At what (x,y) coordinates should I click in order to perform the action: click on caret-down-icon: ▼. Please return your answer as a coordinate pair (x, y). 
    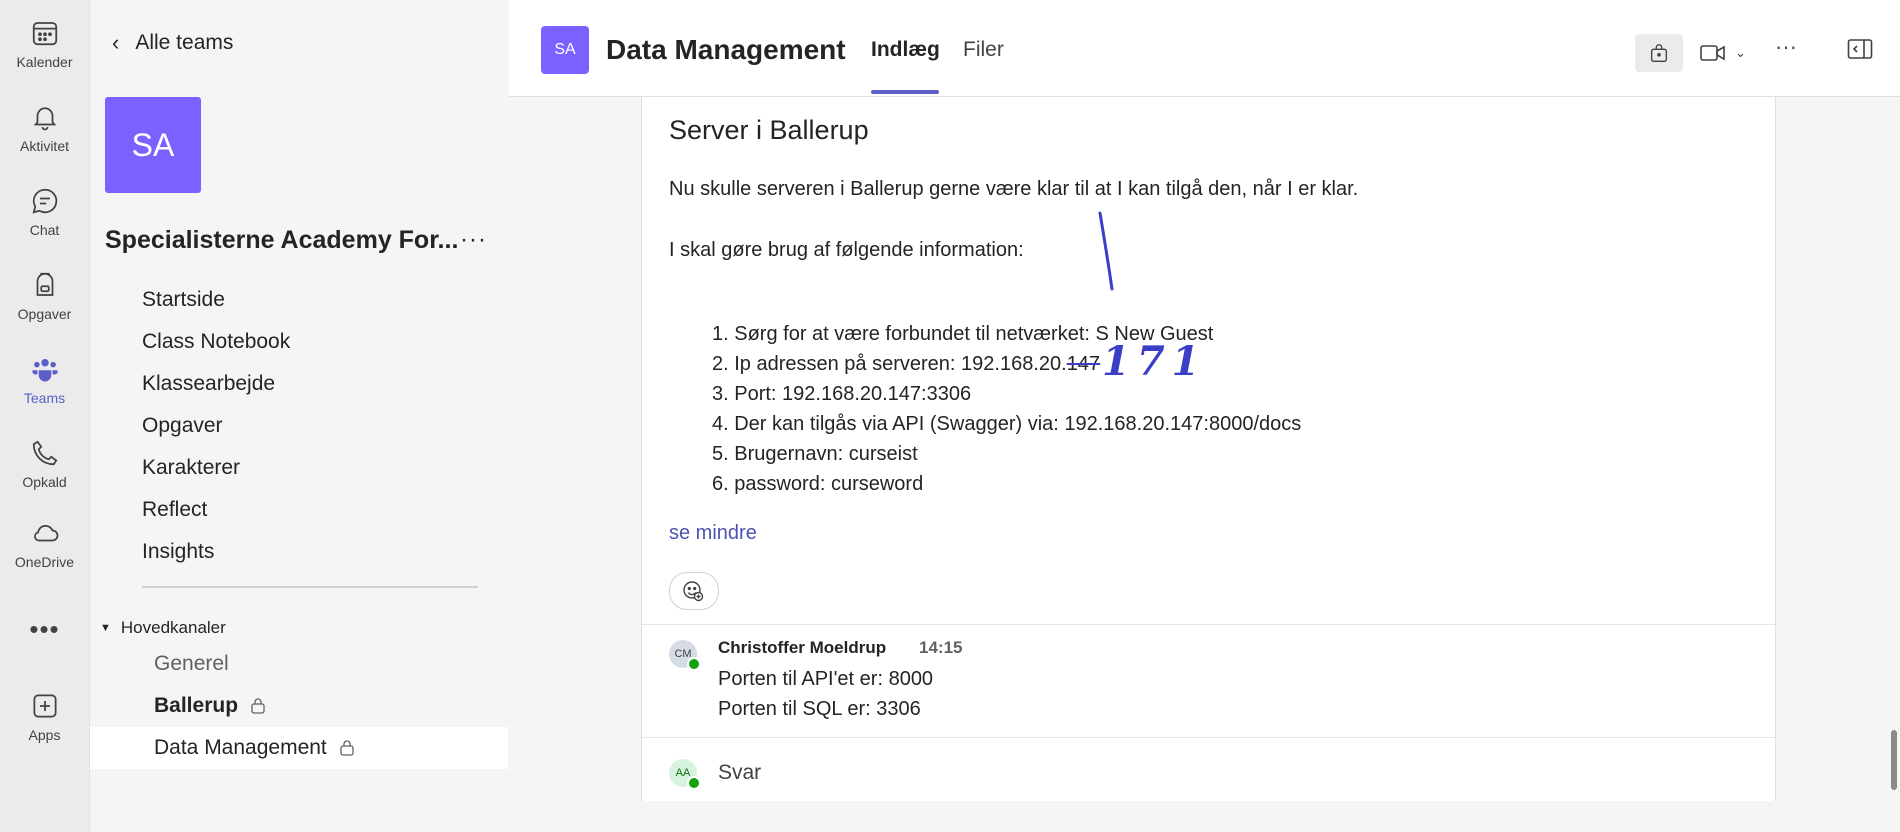
    Looking at the image, I should click on (105, 628).